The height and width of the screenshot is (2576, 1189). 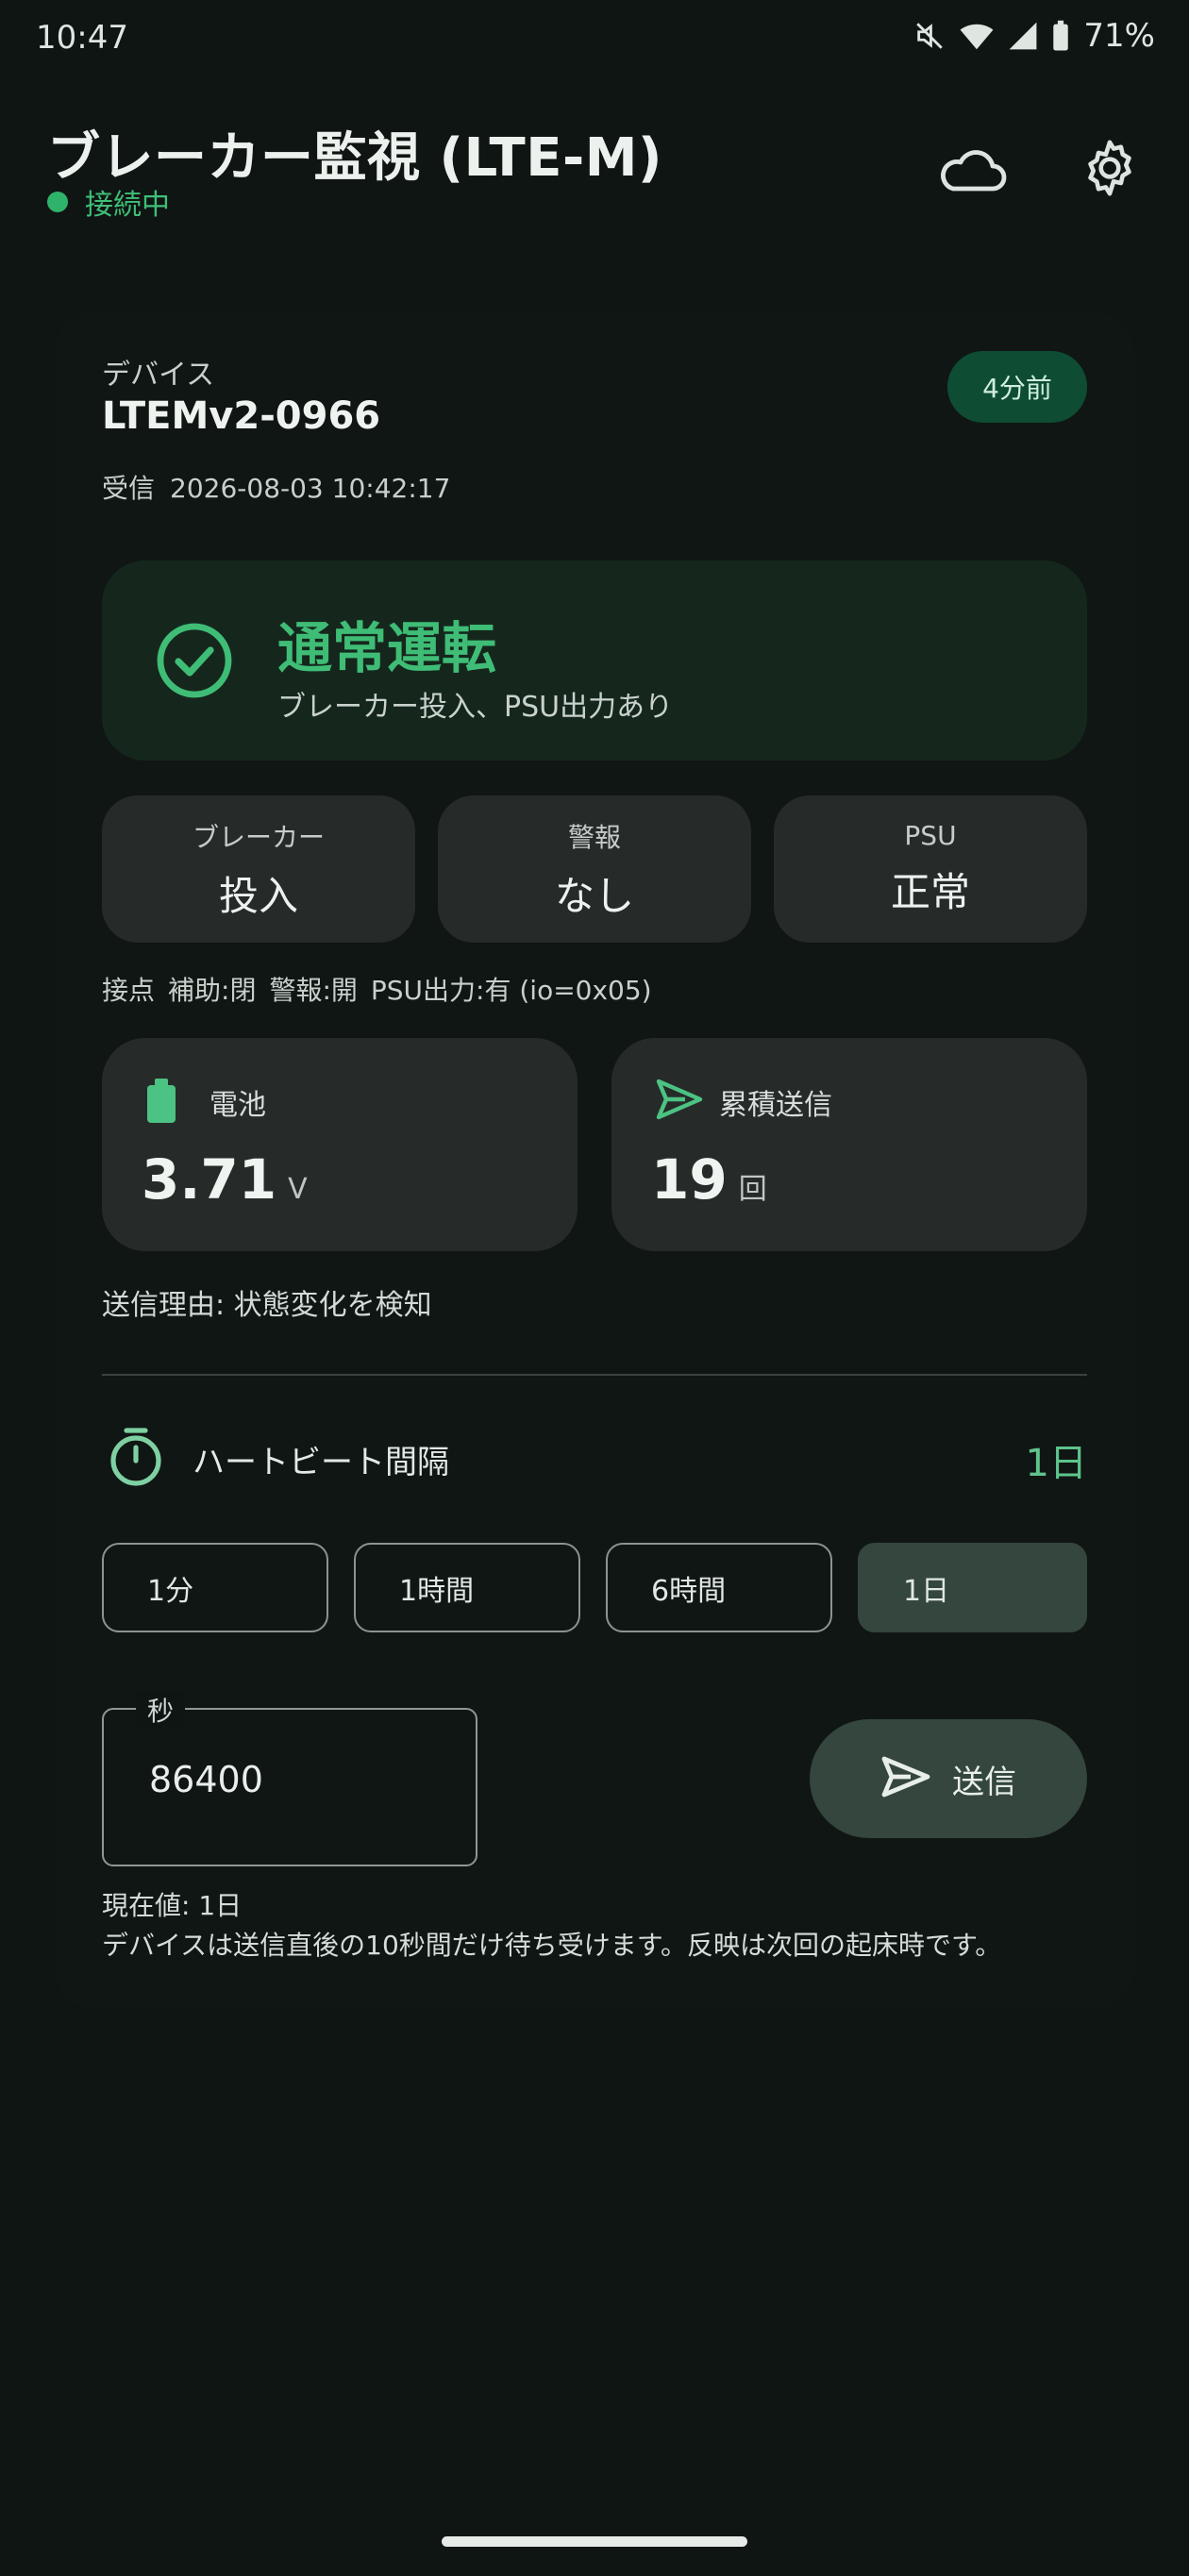 I want to click on signal-icon, so click(x=1023, y=36).